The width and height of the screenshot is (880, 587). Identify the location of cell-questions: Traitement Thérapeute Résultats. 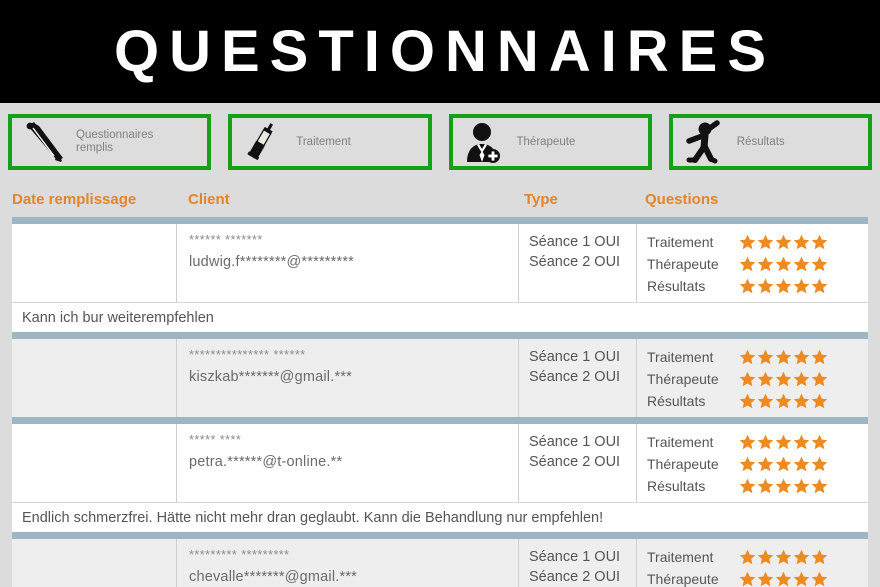
(752, 463).